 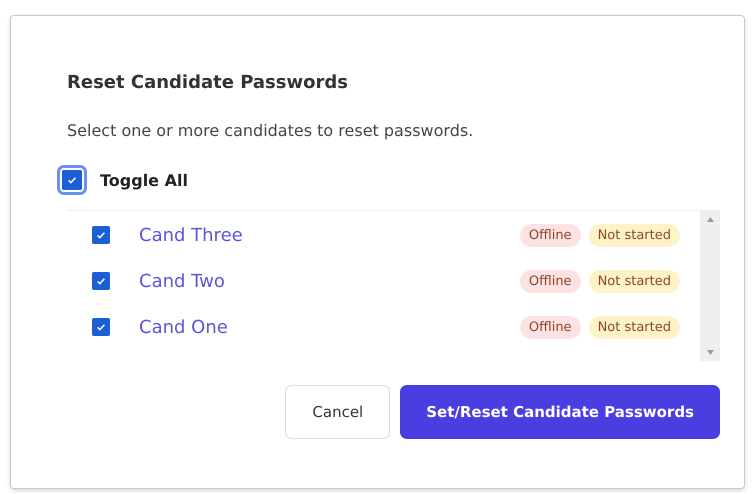 I want to click on toggle-all-label: Toggle All, so click(x=144, y=180).